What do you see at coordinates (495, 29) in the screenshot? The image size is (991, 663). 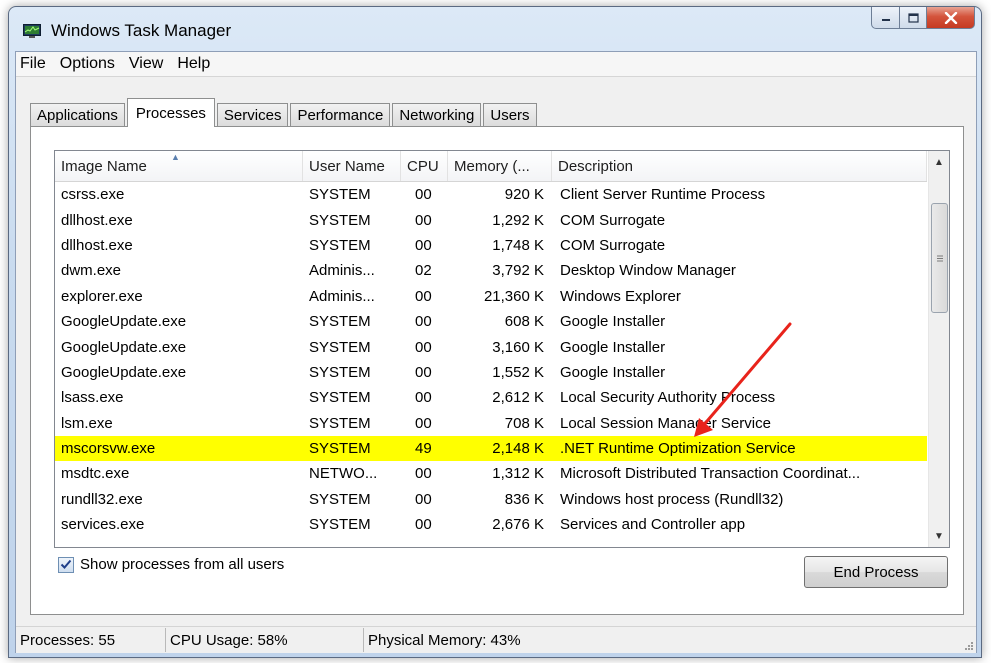 I see `title-bar: Windows Task Manager` at bounding box center [495, 29].